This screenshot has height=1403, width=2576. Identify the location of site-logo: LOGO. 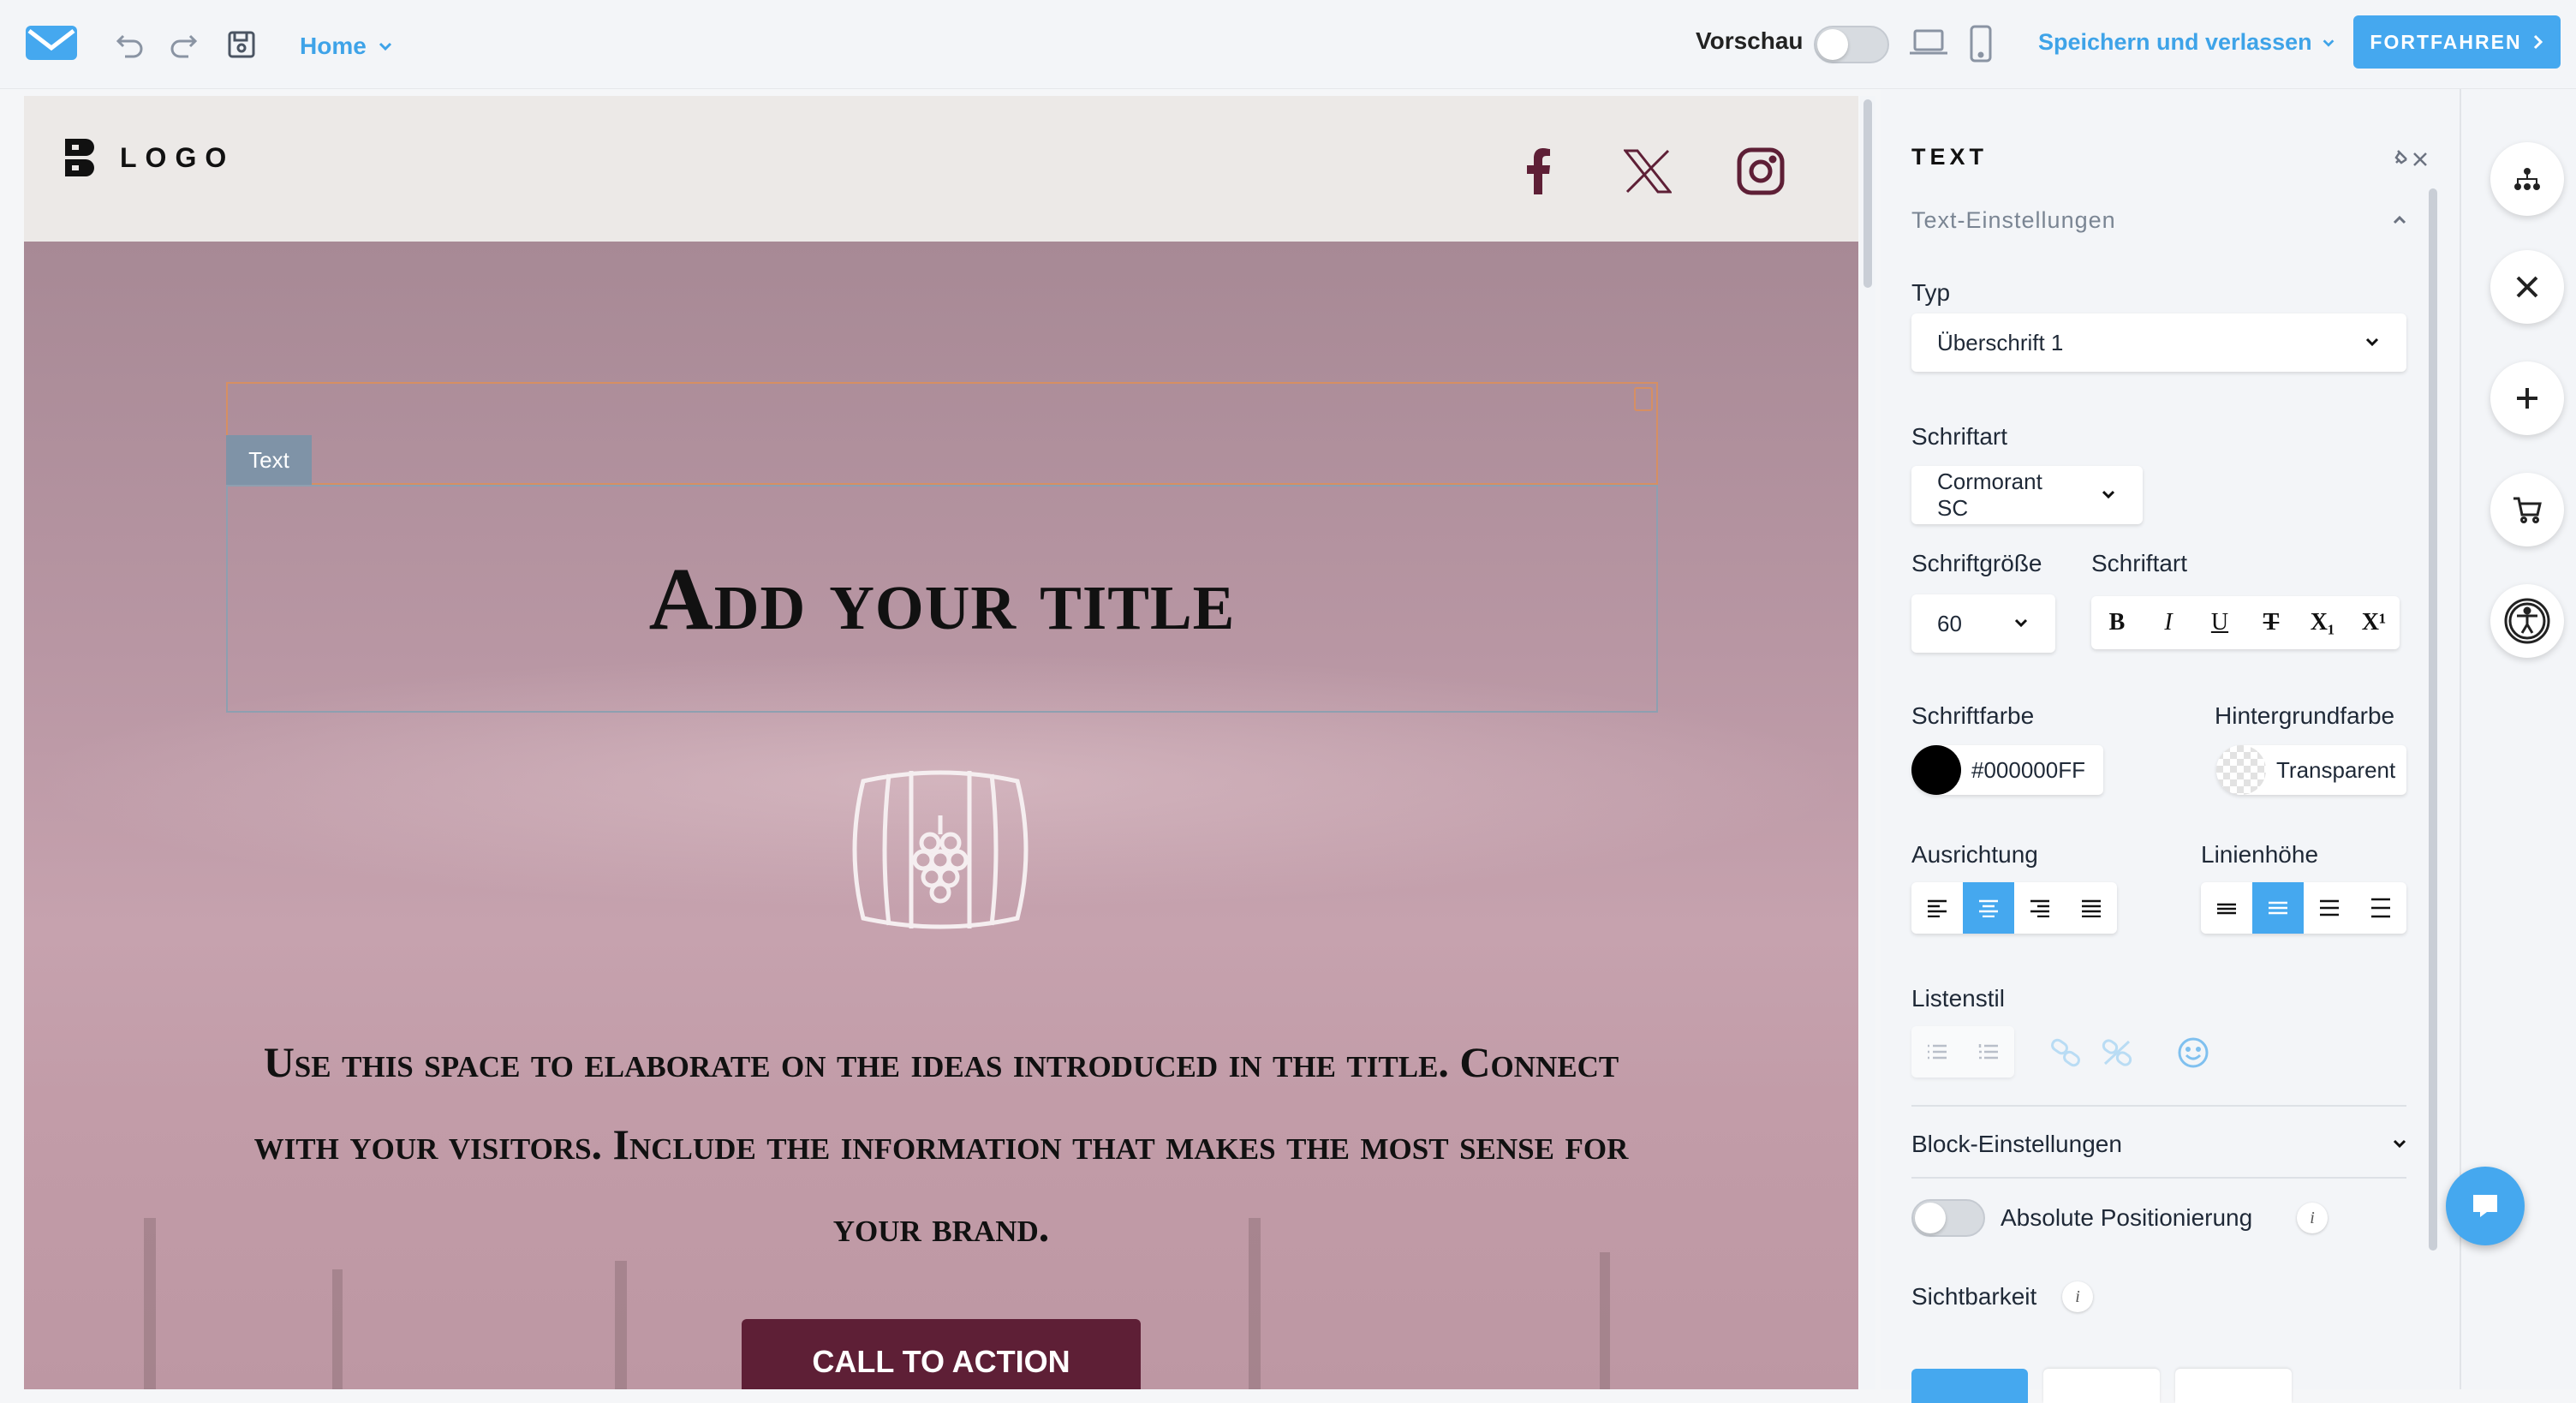
(149, 157).